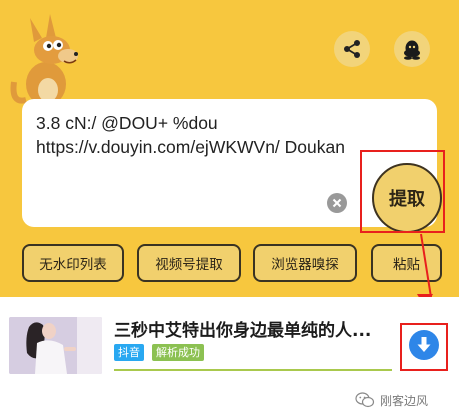 The image size is (459, 419). What do you see at coordinates (424, 347) in the screenshot?
I see `highlight-box-download` at bounding box center [424, 347].